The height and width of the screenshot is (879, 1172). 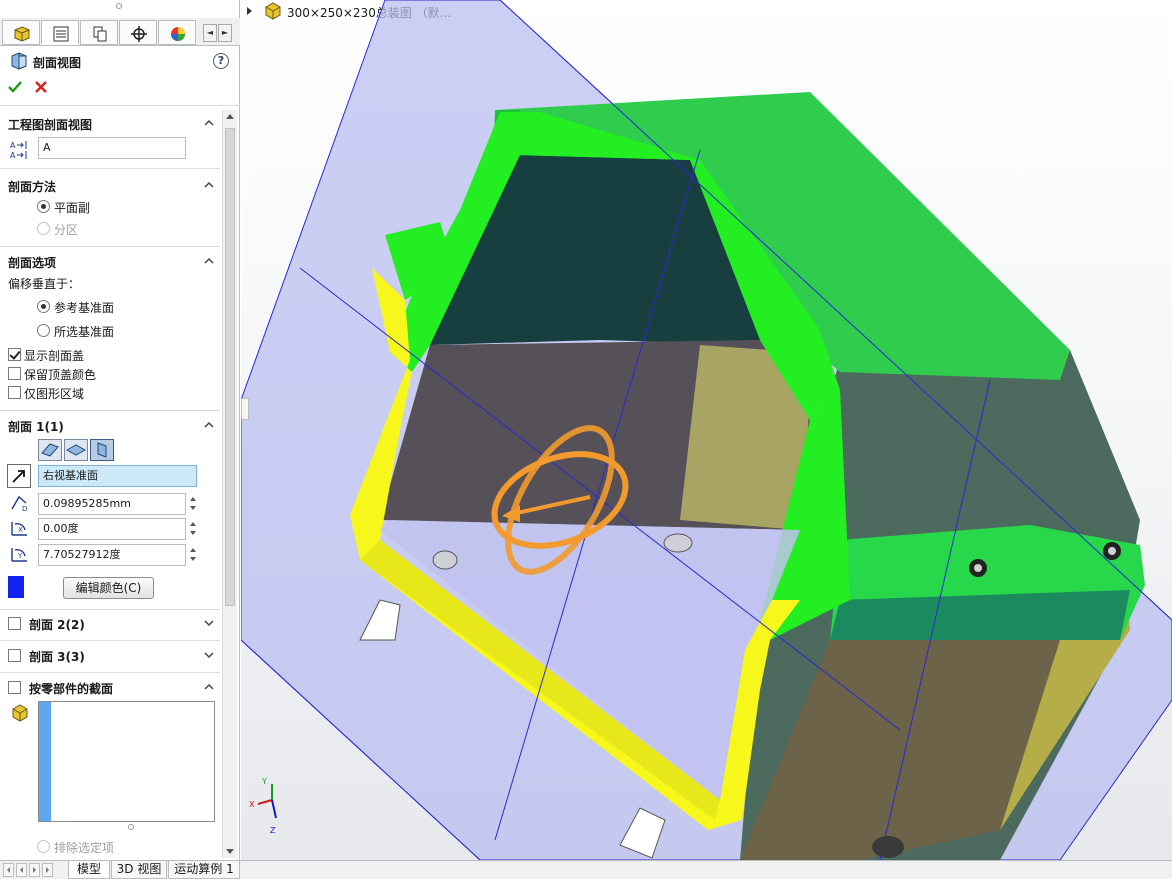 What do you see at coordinates (139, 870) in the screenshot?
I see `tab-3d-view: 3D 视图` at bounding box center [139, 870].